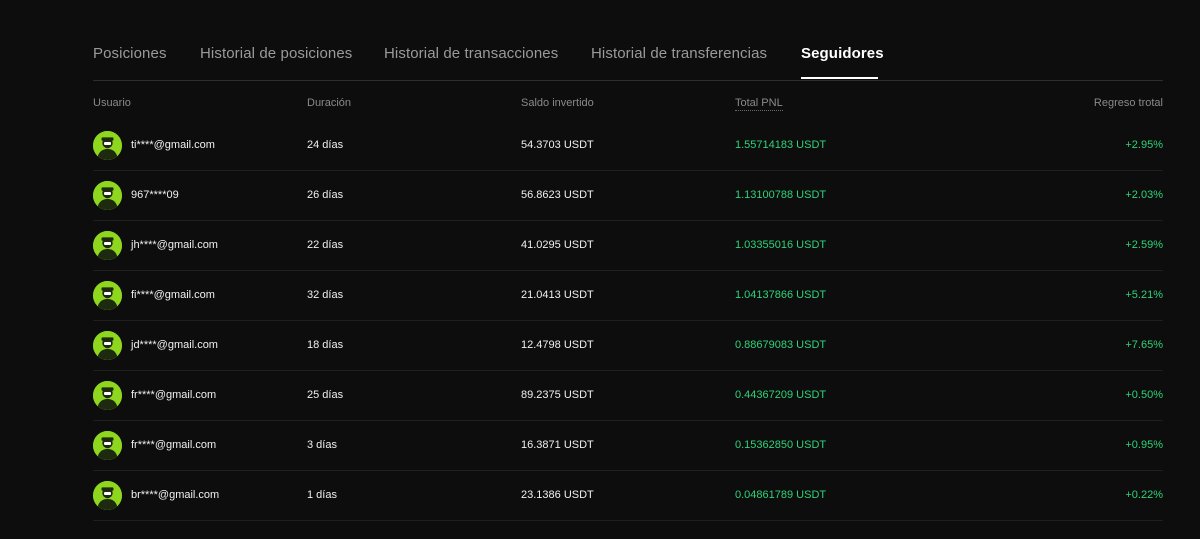 This screenshot has height=539, width=1200. Describe the element at coordinates (557, 295) in the screenshot. I see `cell-balance: 21.0413 USDT` at that location.